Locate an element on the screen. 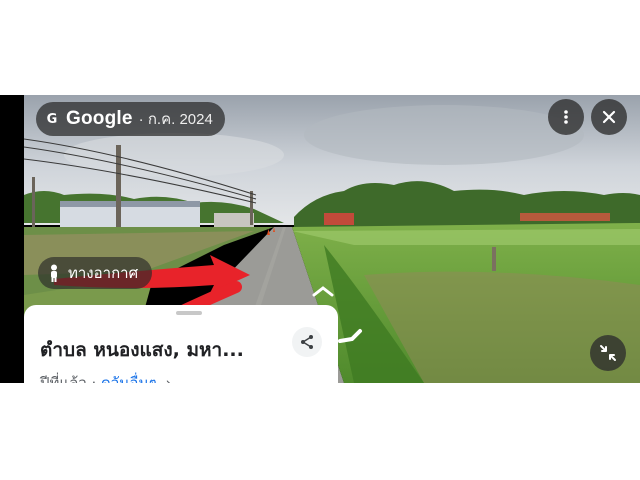  brand-label: Google is located at coordinates (99, 118).